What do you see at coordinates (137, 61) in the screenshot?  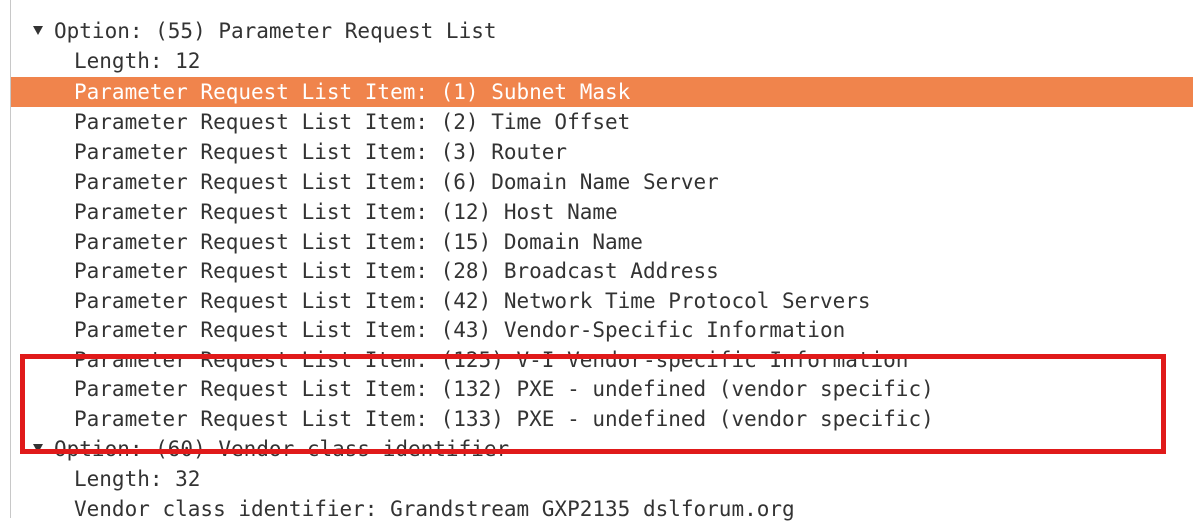 I see `tree-row-label: Length: 12` at bounding box center [137, 61].